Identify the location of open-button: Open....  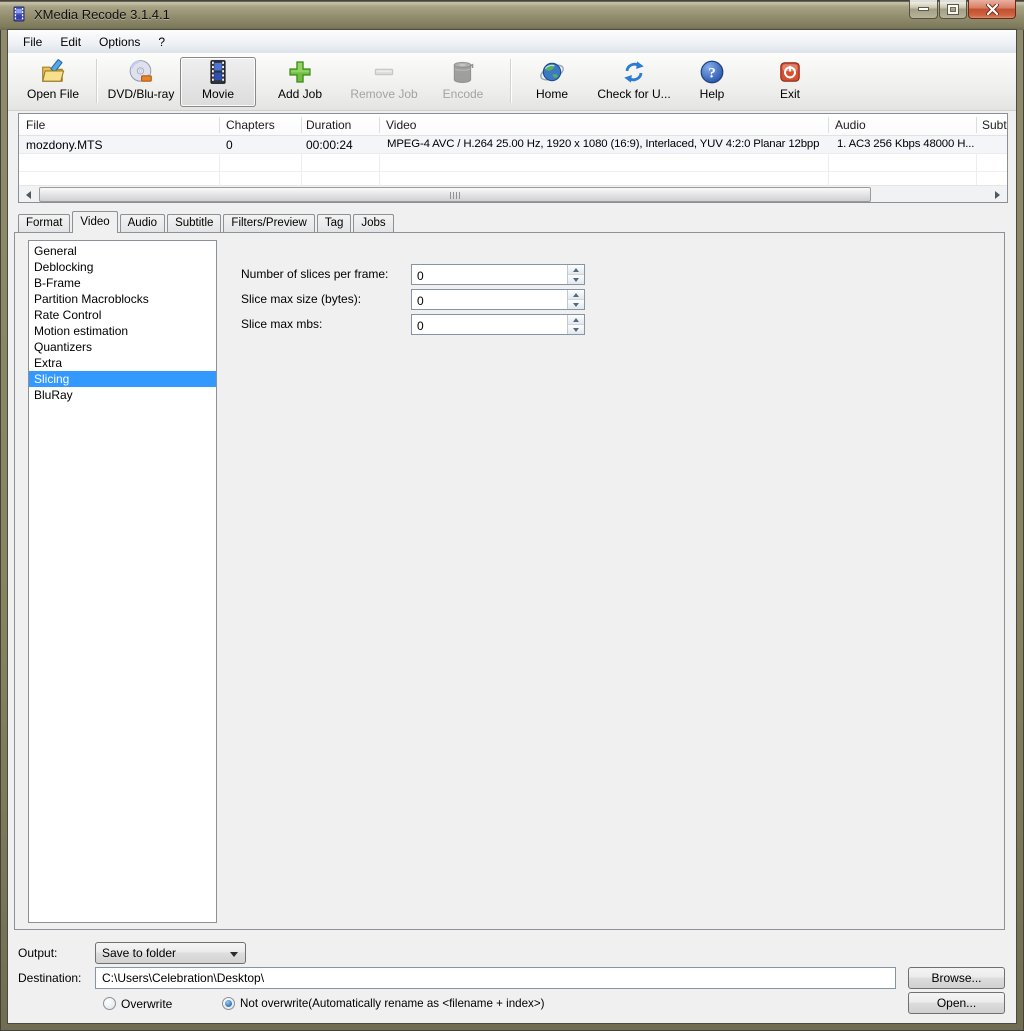
(956, 1003).